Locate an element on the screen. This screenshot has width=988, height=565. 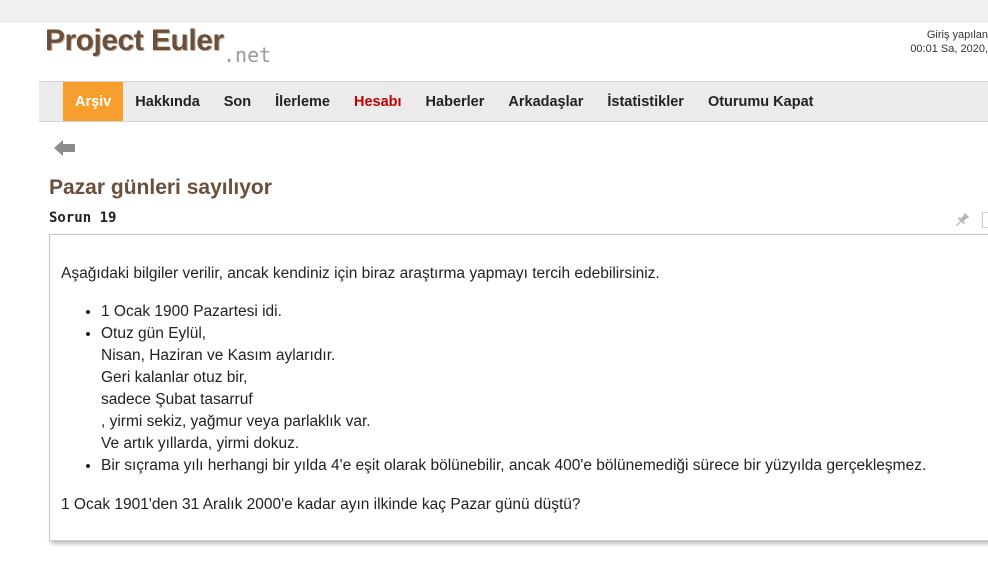
rhyme-line: sadece Şubat tasarruf is located at coordinates (177, 399).